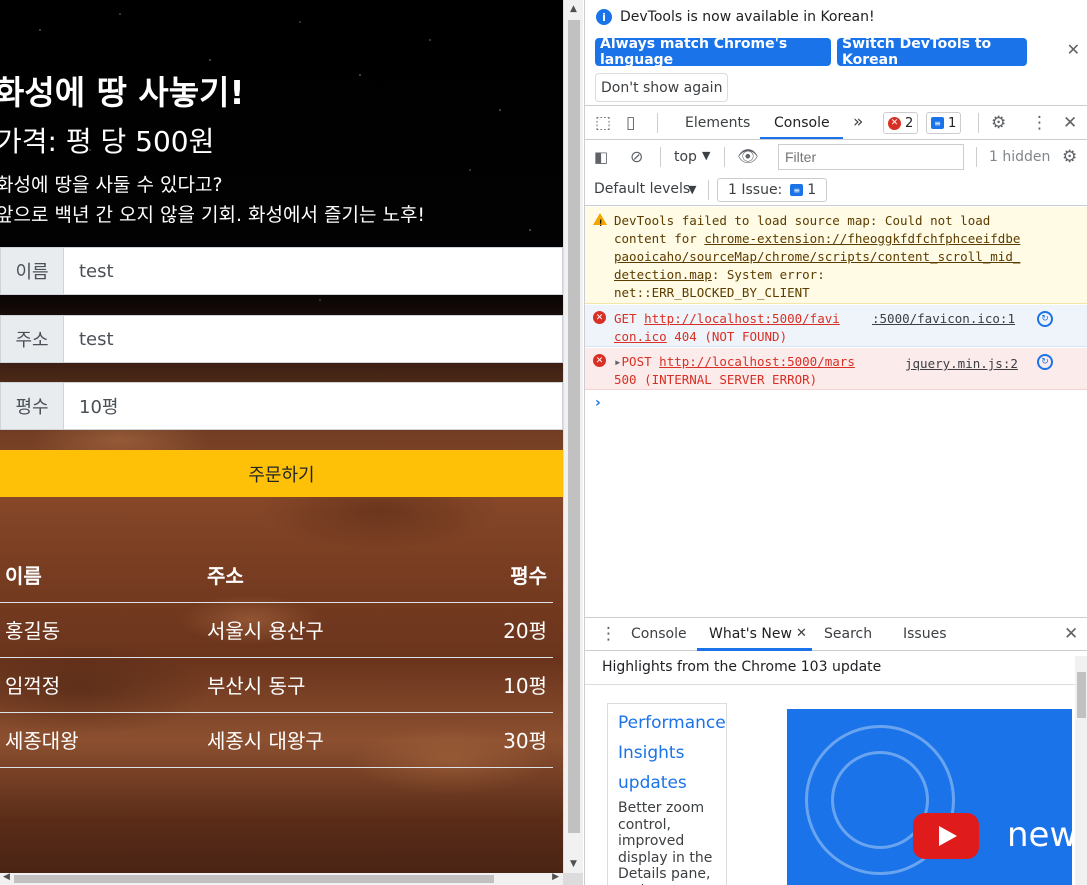  What do you see at coordinates (499, 575) in the screenshot?
I see `header-size: 평수` at bounding box center [499, 575].